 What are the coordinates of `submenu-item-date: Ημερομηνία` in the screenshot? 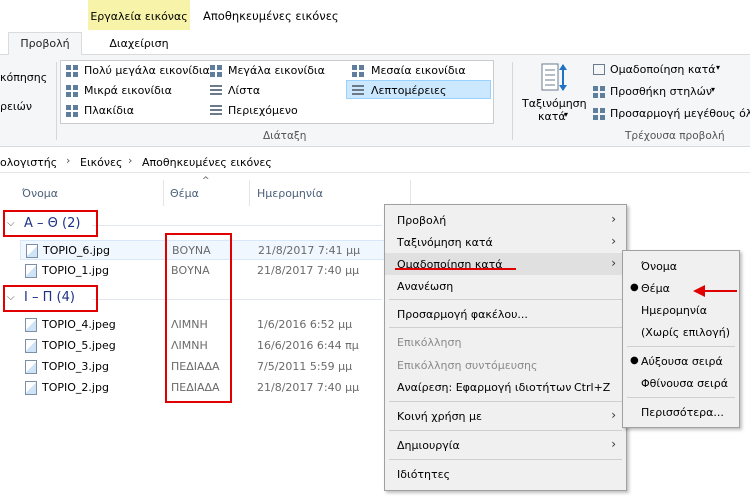 It's located at (681, 310).